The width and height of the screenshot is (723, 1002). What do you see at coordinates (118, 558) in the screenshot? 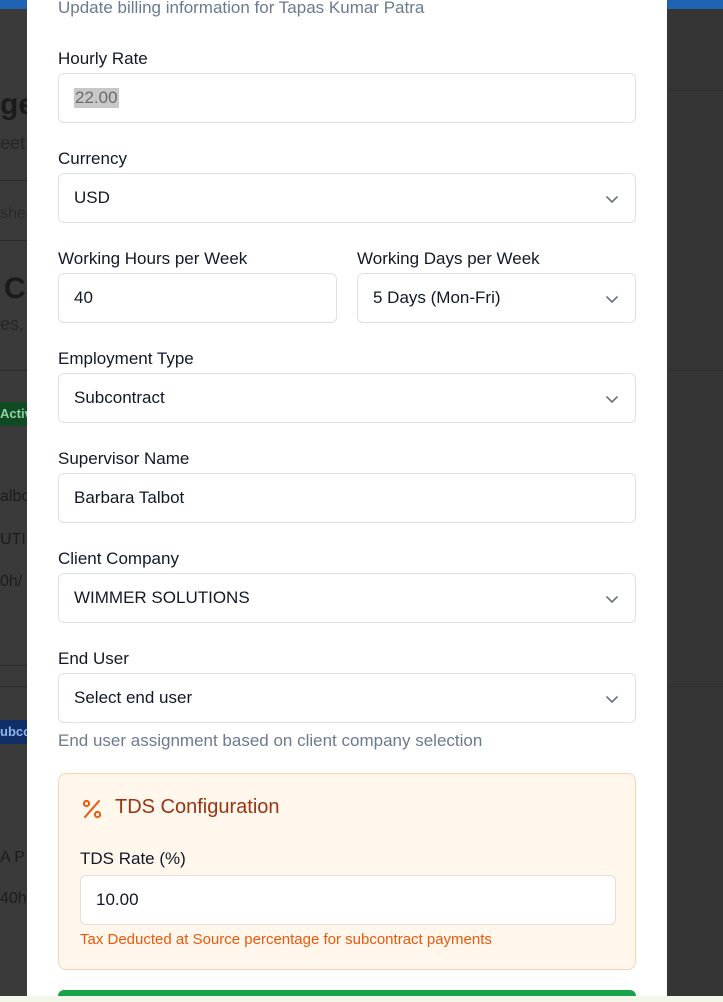
I see `client-company-label: Client Company` at bounding box center [118, 558].